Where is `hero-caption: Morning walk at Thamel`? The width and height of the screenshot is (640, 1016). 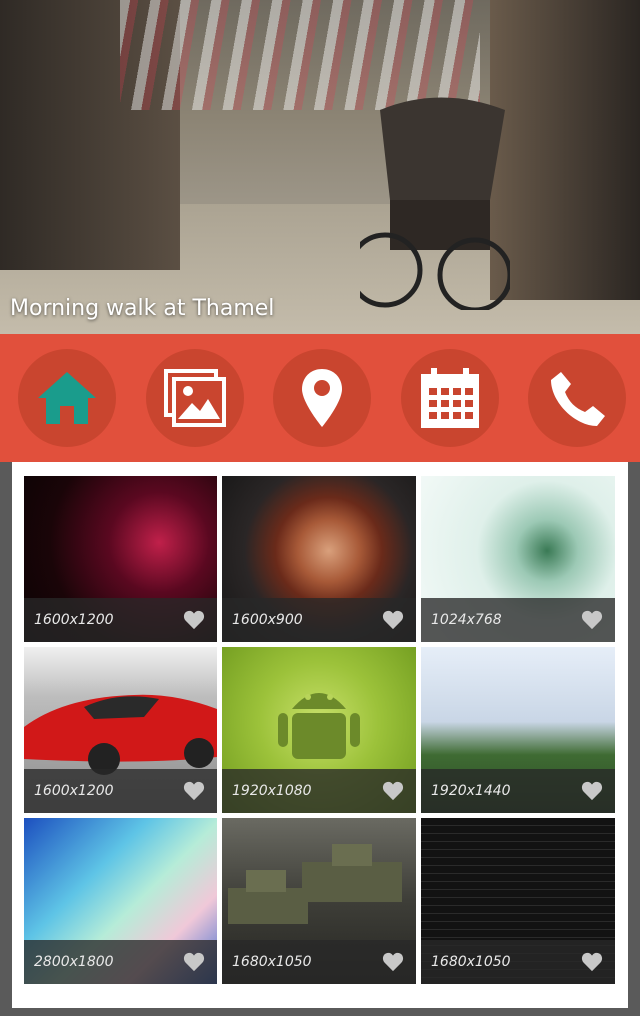 hero-caption: Morning walk at Thamel is located at coordinates (142, 308).